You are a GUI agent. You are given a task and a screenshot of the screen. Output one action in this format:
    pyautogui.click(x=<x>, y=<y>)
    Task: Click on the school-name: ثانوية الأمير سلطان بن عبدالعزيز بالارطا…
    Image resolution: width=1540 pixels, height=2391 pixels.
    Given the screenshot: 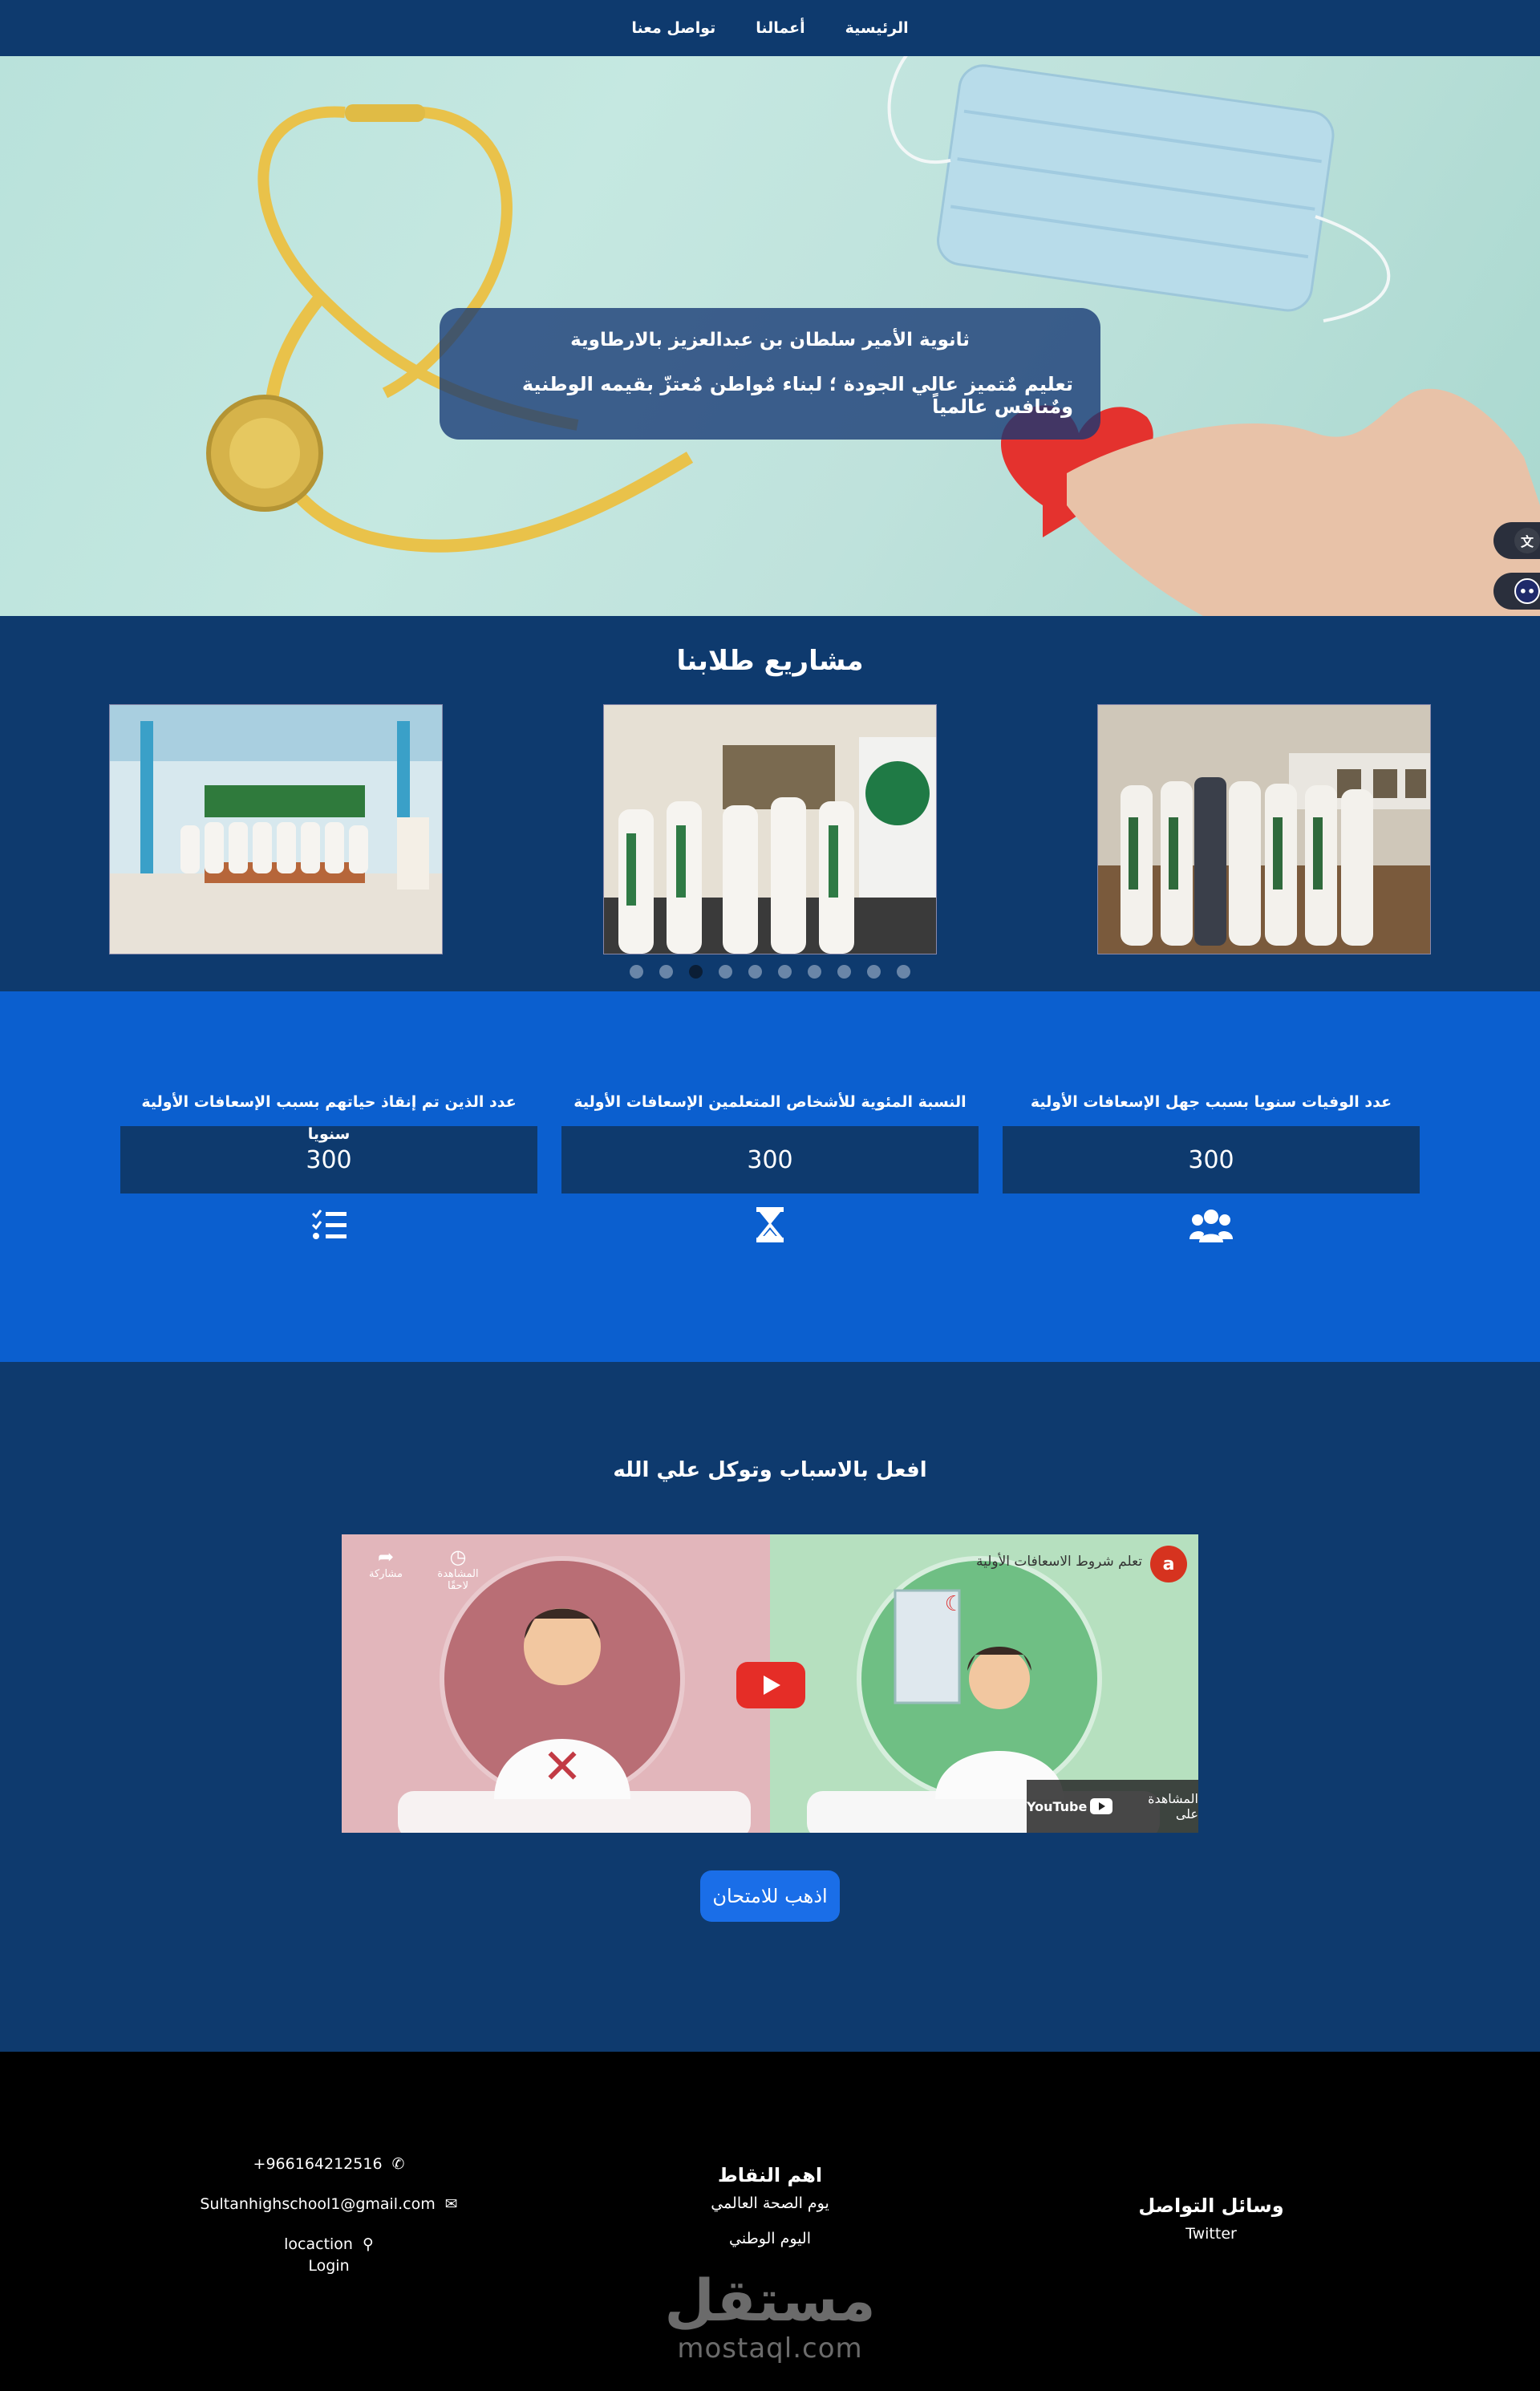 What is the action you would take?
    pyautogui.click(x=770, y=340)
    